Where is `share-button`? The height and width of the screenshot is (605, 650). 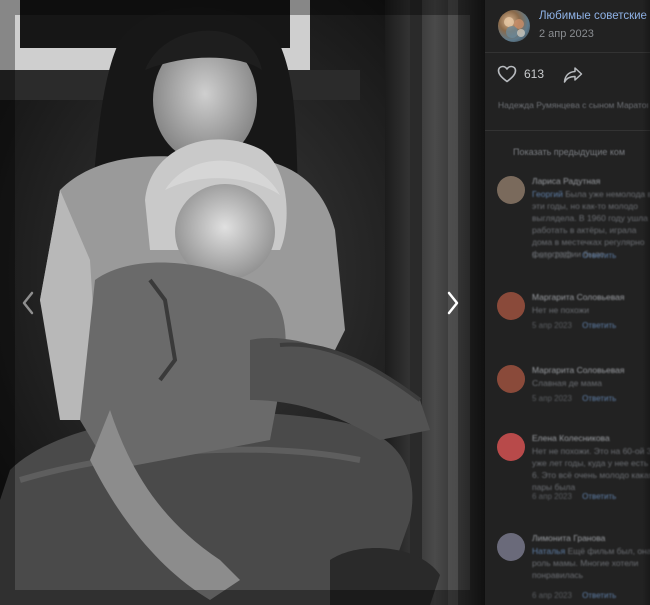
share-button is located at coordinates (573, 77).